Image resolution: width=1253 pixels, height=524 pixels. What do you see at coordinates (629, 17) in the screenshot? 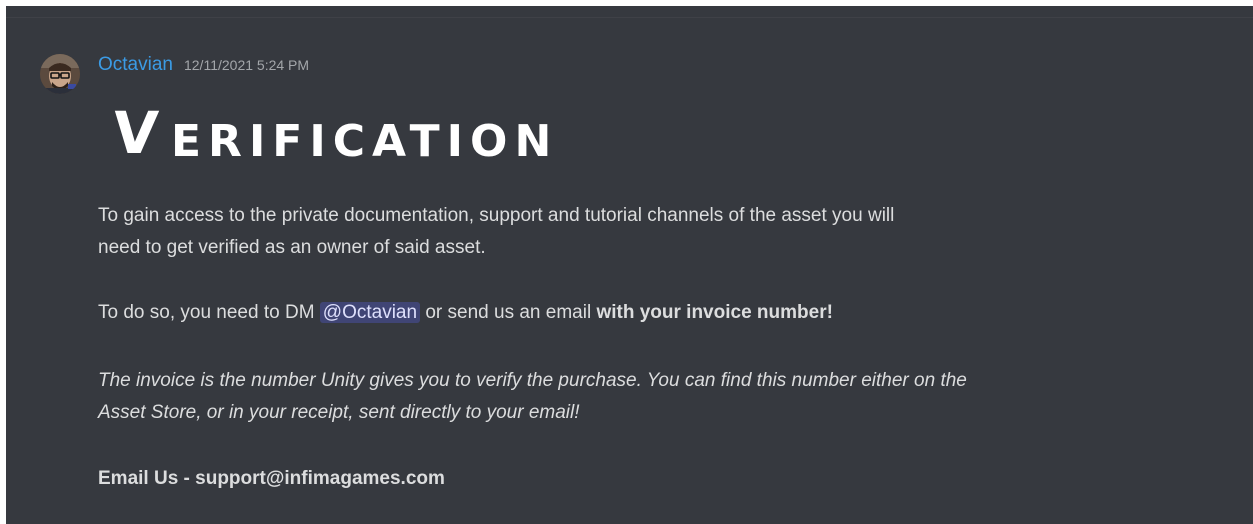
I see `top-divider` at bounding box center [629, 17].